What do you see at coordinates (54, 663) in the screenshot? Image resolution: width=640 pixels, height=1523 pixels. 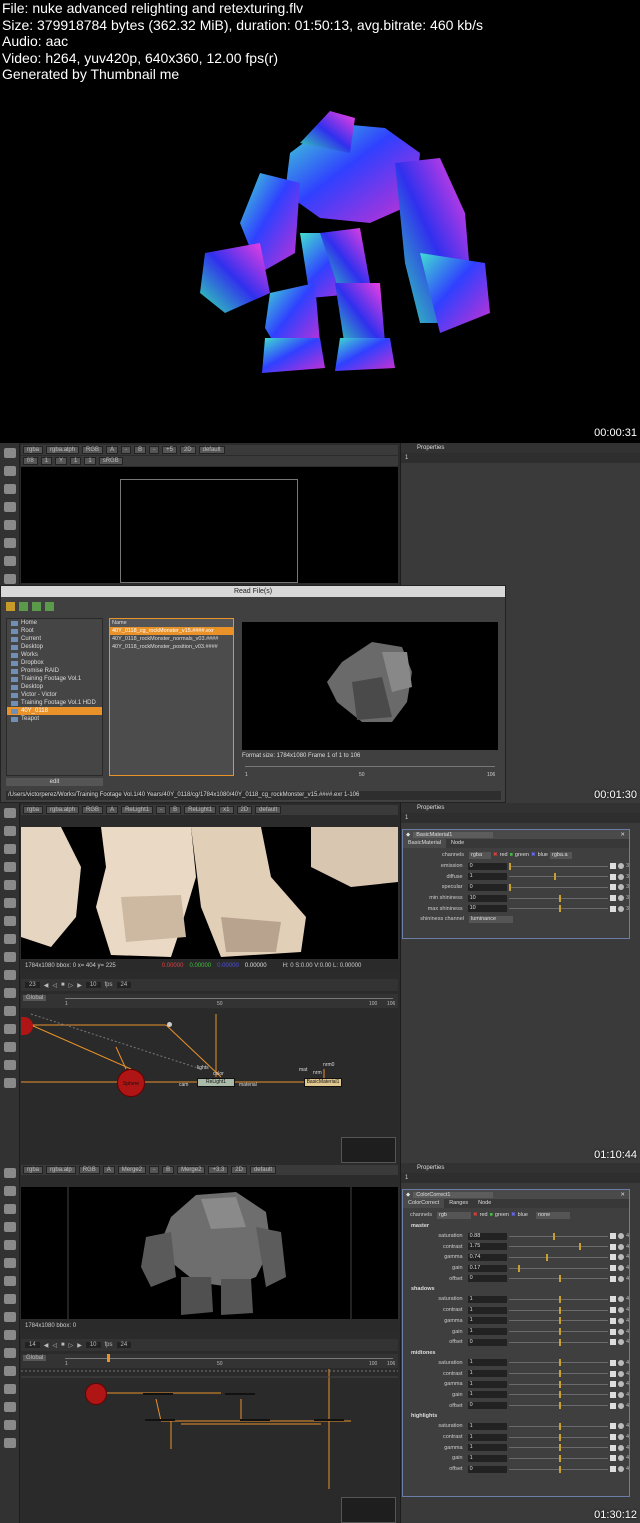 I see `place-item: Dropbox` at bounding box center [54, 663].